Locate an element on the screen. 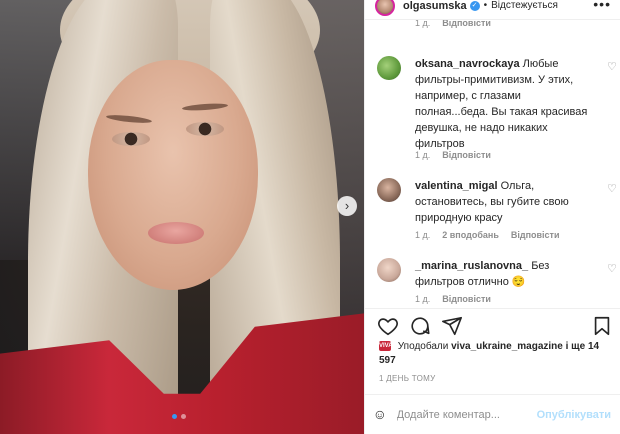 The image size is (620, 434). carousel-dot is located at coordinates (183, 416).